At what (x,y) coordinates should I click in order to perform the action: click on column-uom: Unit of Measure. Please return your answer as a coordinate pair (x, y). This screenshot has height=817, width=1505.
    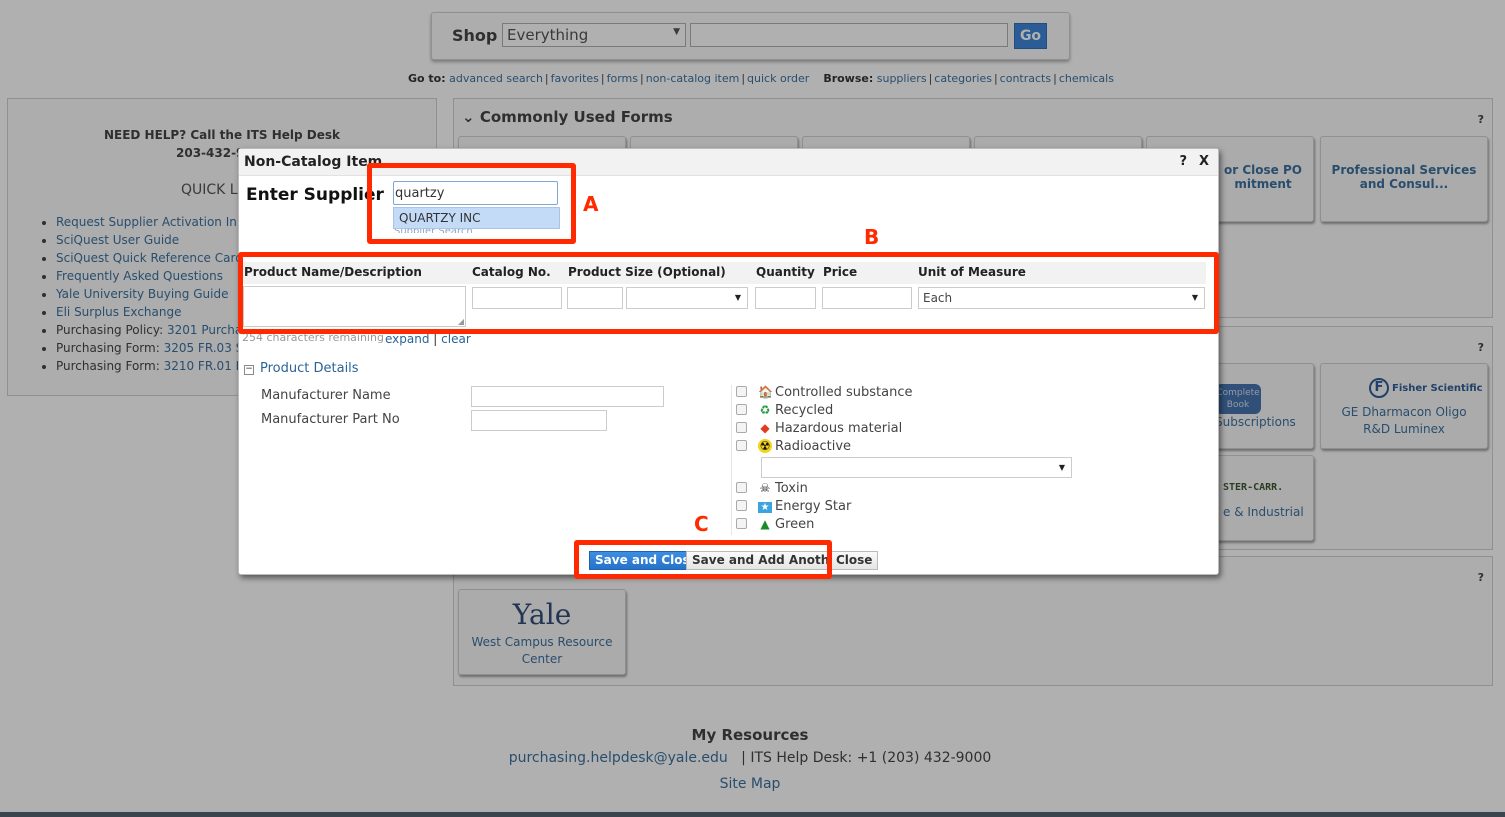
    Looking at the image, I should click on (972, 272).